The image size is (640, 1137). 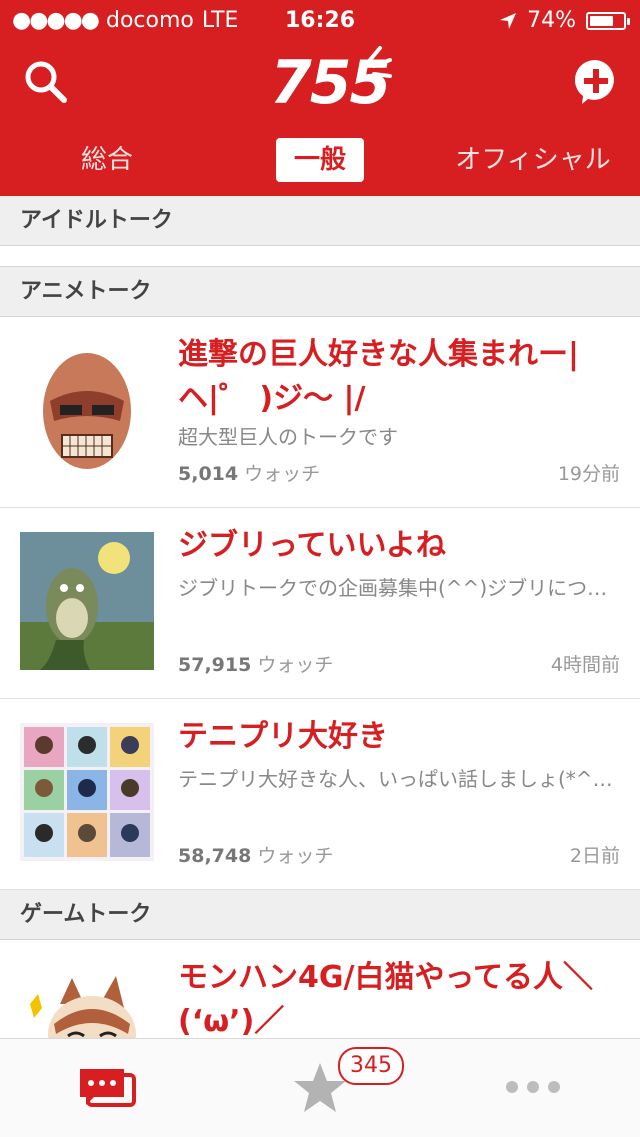 What do you see at coordinates (283, 736) in the screenshot?
I see `talk-title: テニプリ大好き` at bounding box center [283, 736].